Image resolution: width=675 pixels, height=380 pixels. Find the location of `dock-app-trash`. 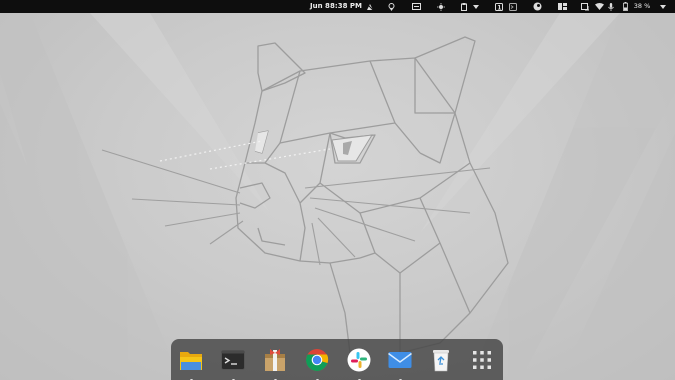

dock-app-trash is located at coordinates (441, 360).